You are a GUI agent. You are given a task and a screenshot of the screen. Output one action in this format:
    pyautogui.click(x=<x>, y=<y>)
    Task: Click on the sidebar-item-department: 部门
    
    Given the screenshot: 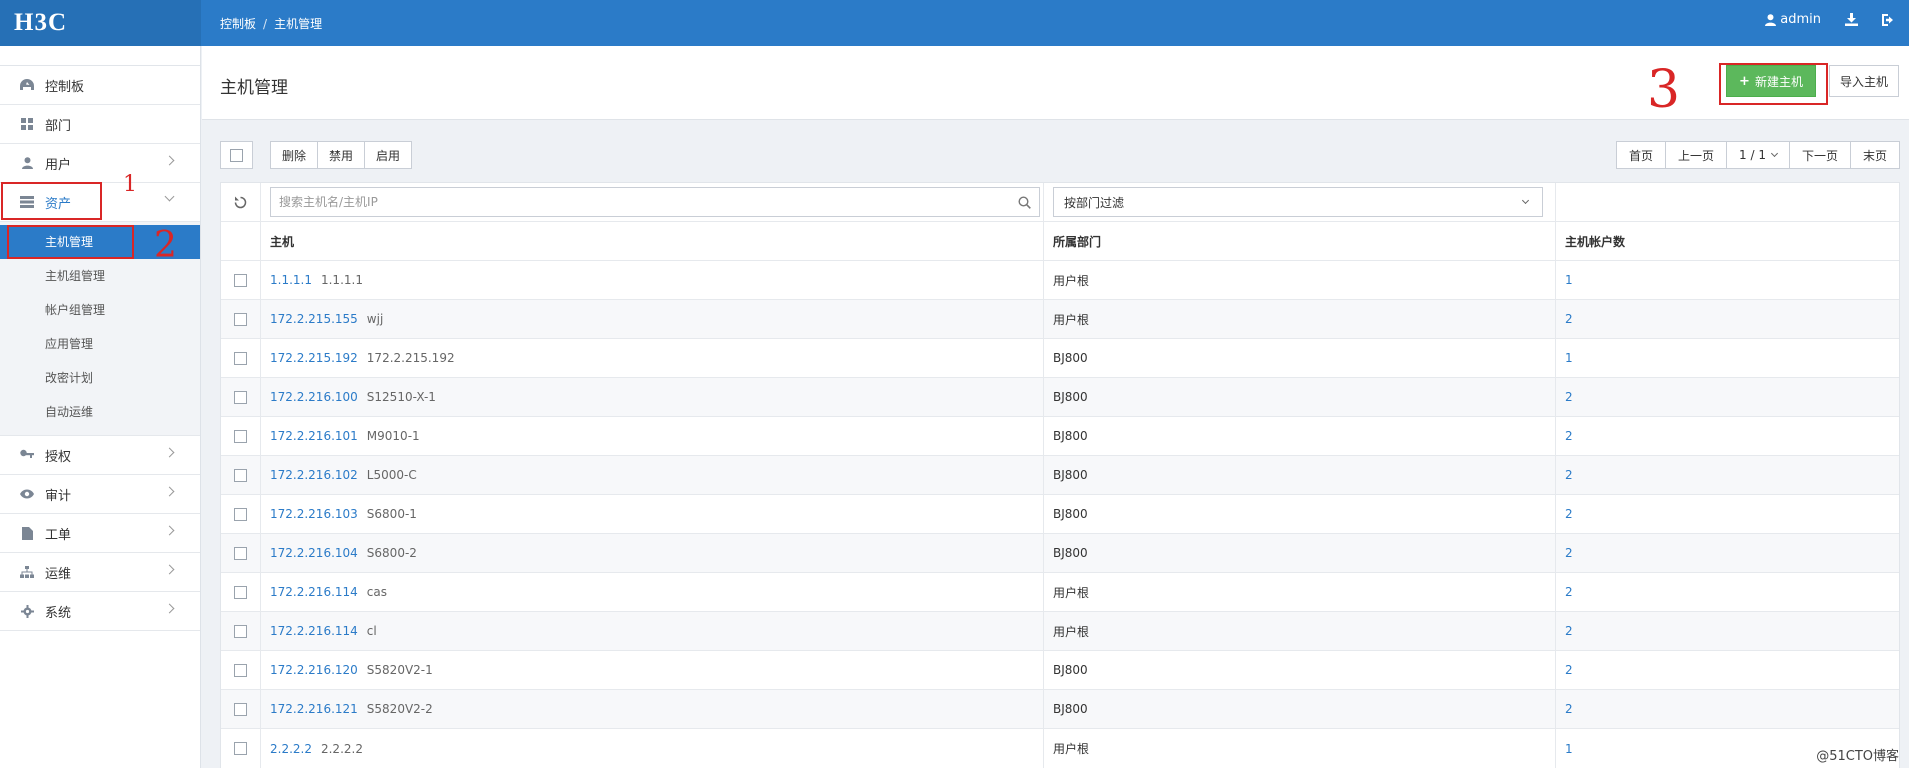 What is the action you would take?
    pyautogui.click(x=100, y=124)
    